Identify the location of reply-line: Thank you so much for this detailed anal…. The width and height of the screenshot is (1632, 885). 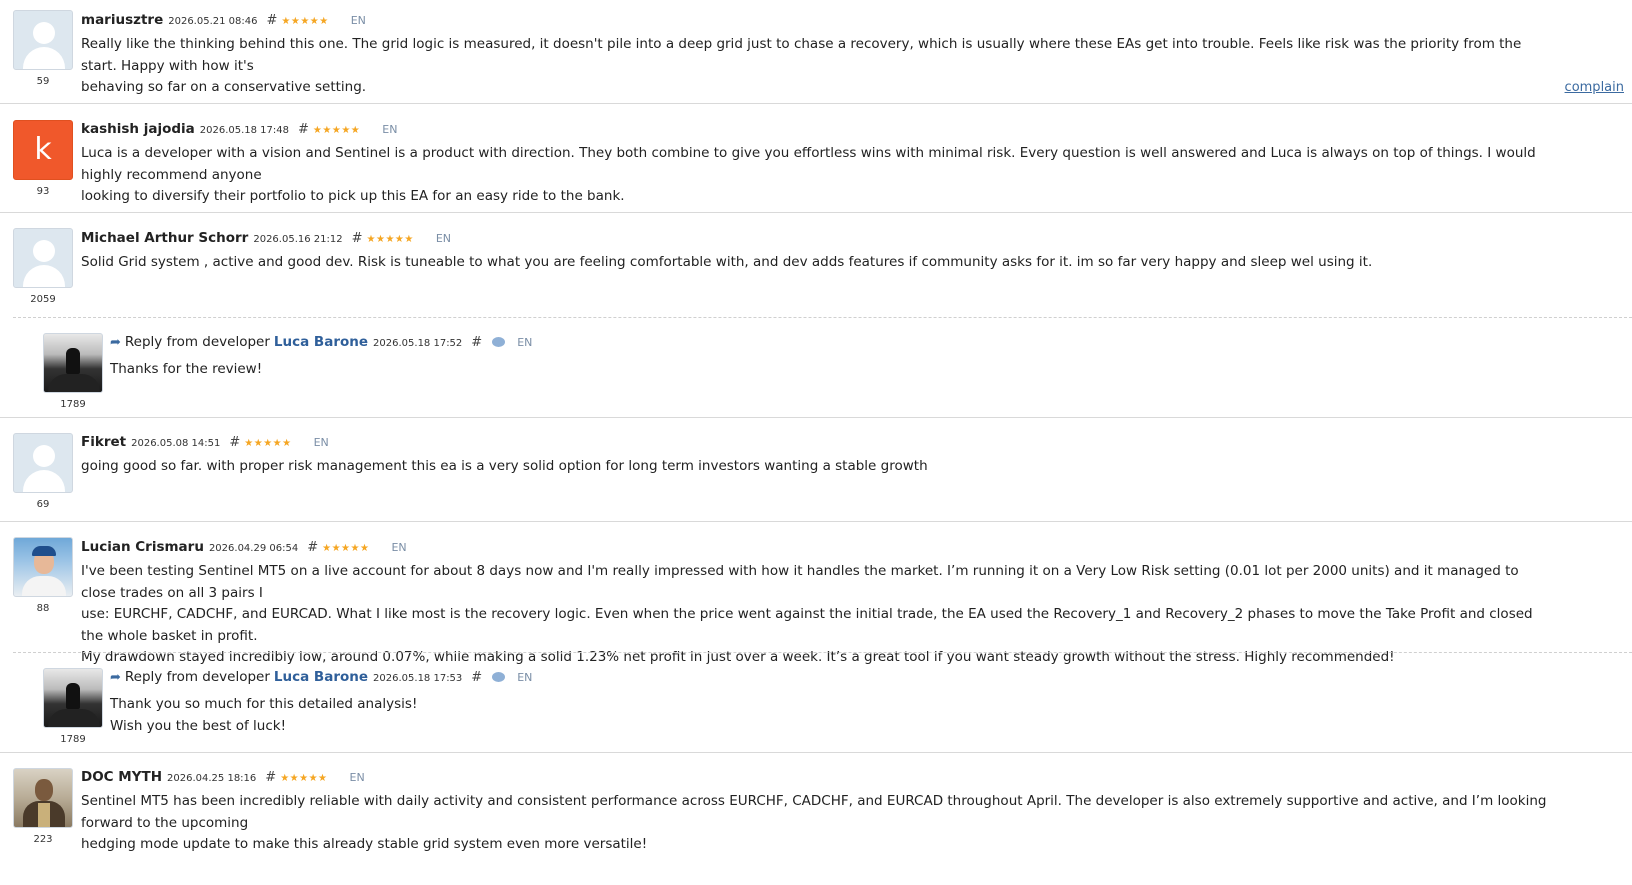
(264, 704).